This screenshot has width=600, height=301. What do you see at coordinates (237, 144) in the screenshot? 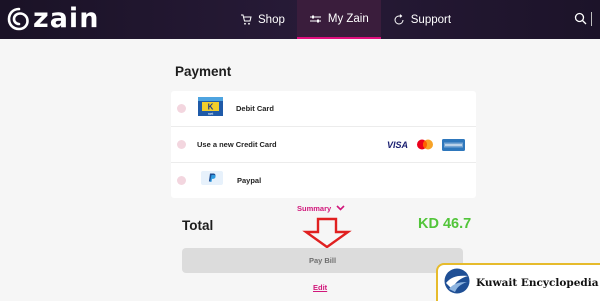
I see `option-label: Use a new Credit Card` at bounding box center [237, 144].